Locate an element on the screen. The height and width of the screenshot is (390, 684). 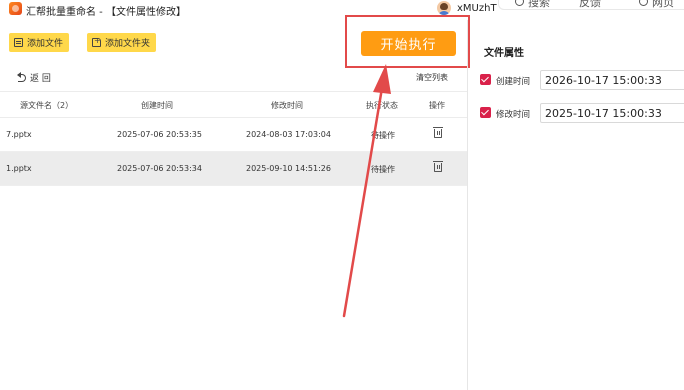
window-title: 汇帮批量重命名 - 【文件属性修改】 is located at coordinates (106, 12).